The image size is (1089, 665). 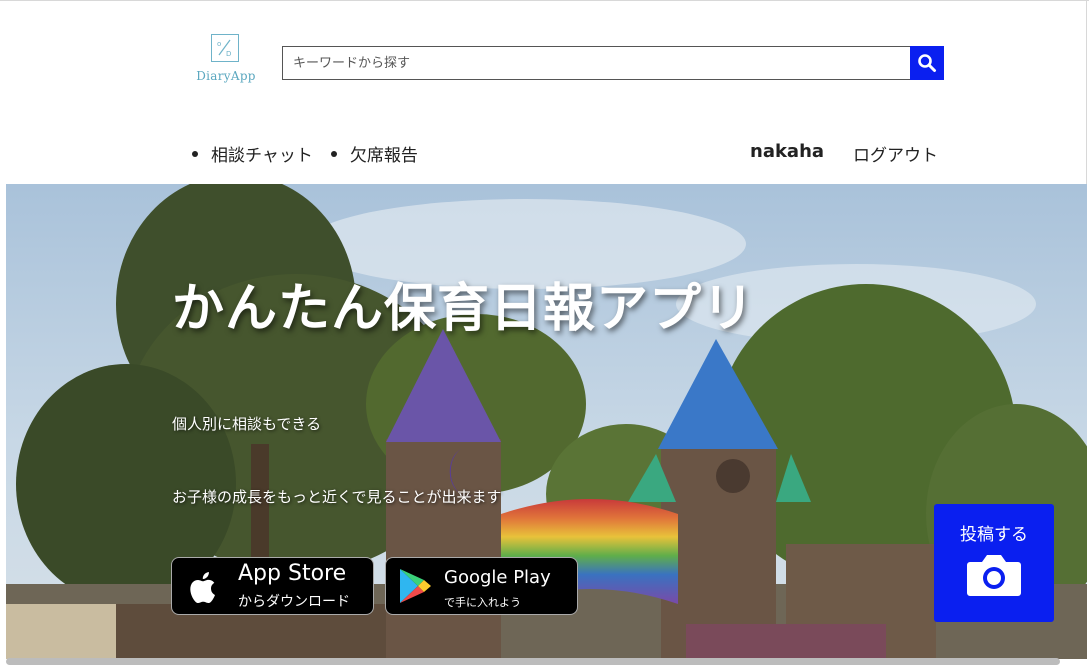 What do you see at coordinates (228, 54) in the screenshot?
I see `svg-text: D` at bounding box center [228, 54].